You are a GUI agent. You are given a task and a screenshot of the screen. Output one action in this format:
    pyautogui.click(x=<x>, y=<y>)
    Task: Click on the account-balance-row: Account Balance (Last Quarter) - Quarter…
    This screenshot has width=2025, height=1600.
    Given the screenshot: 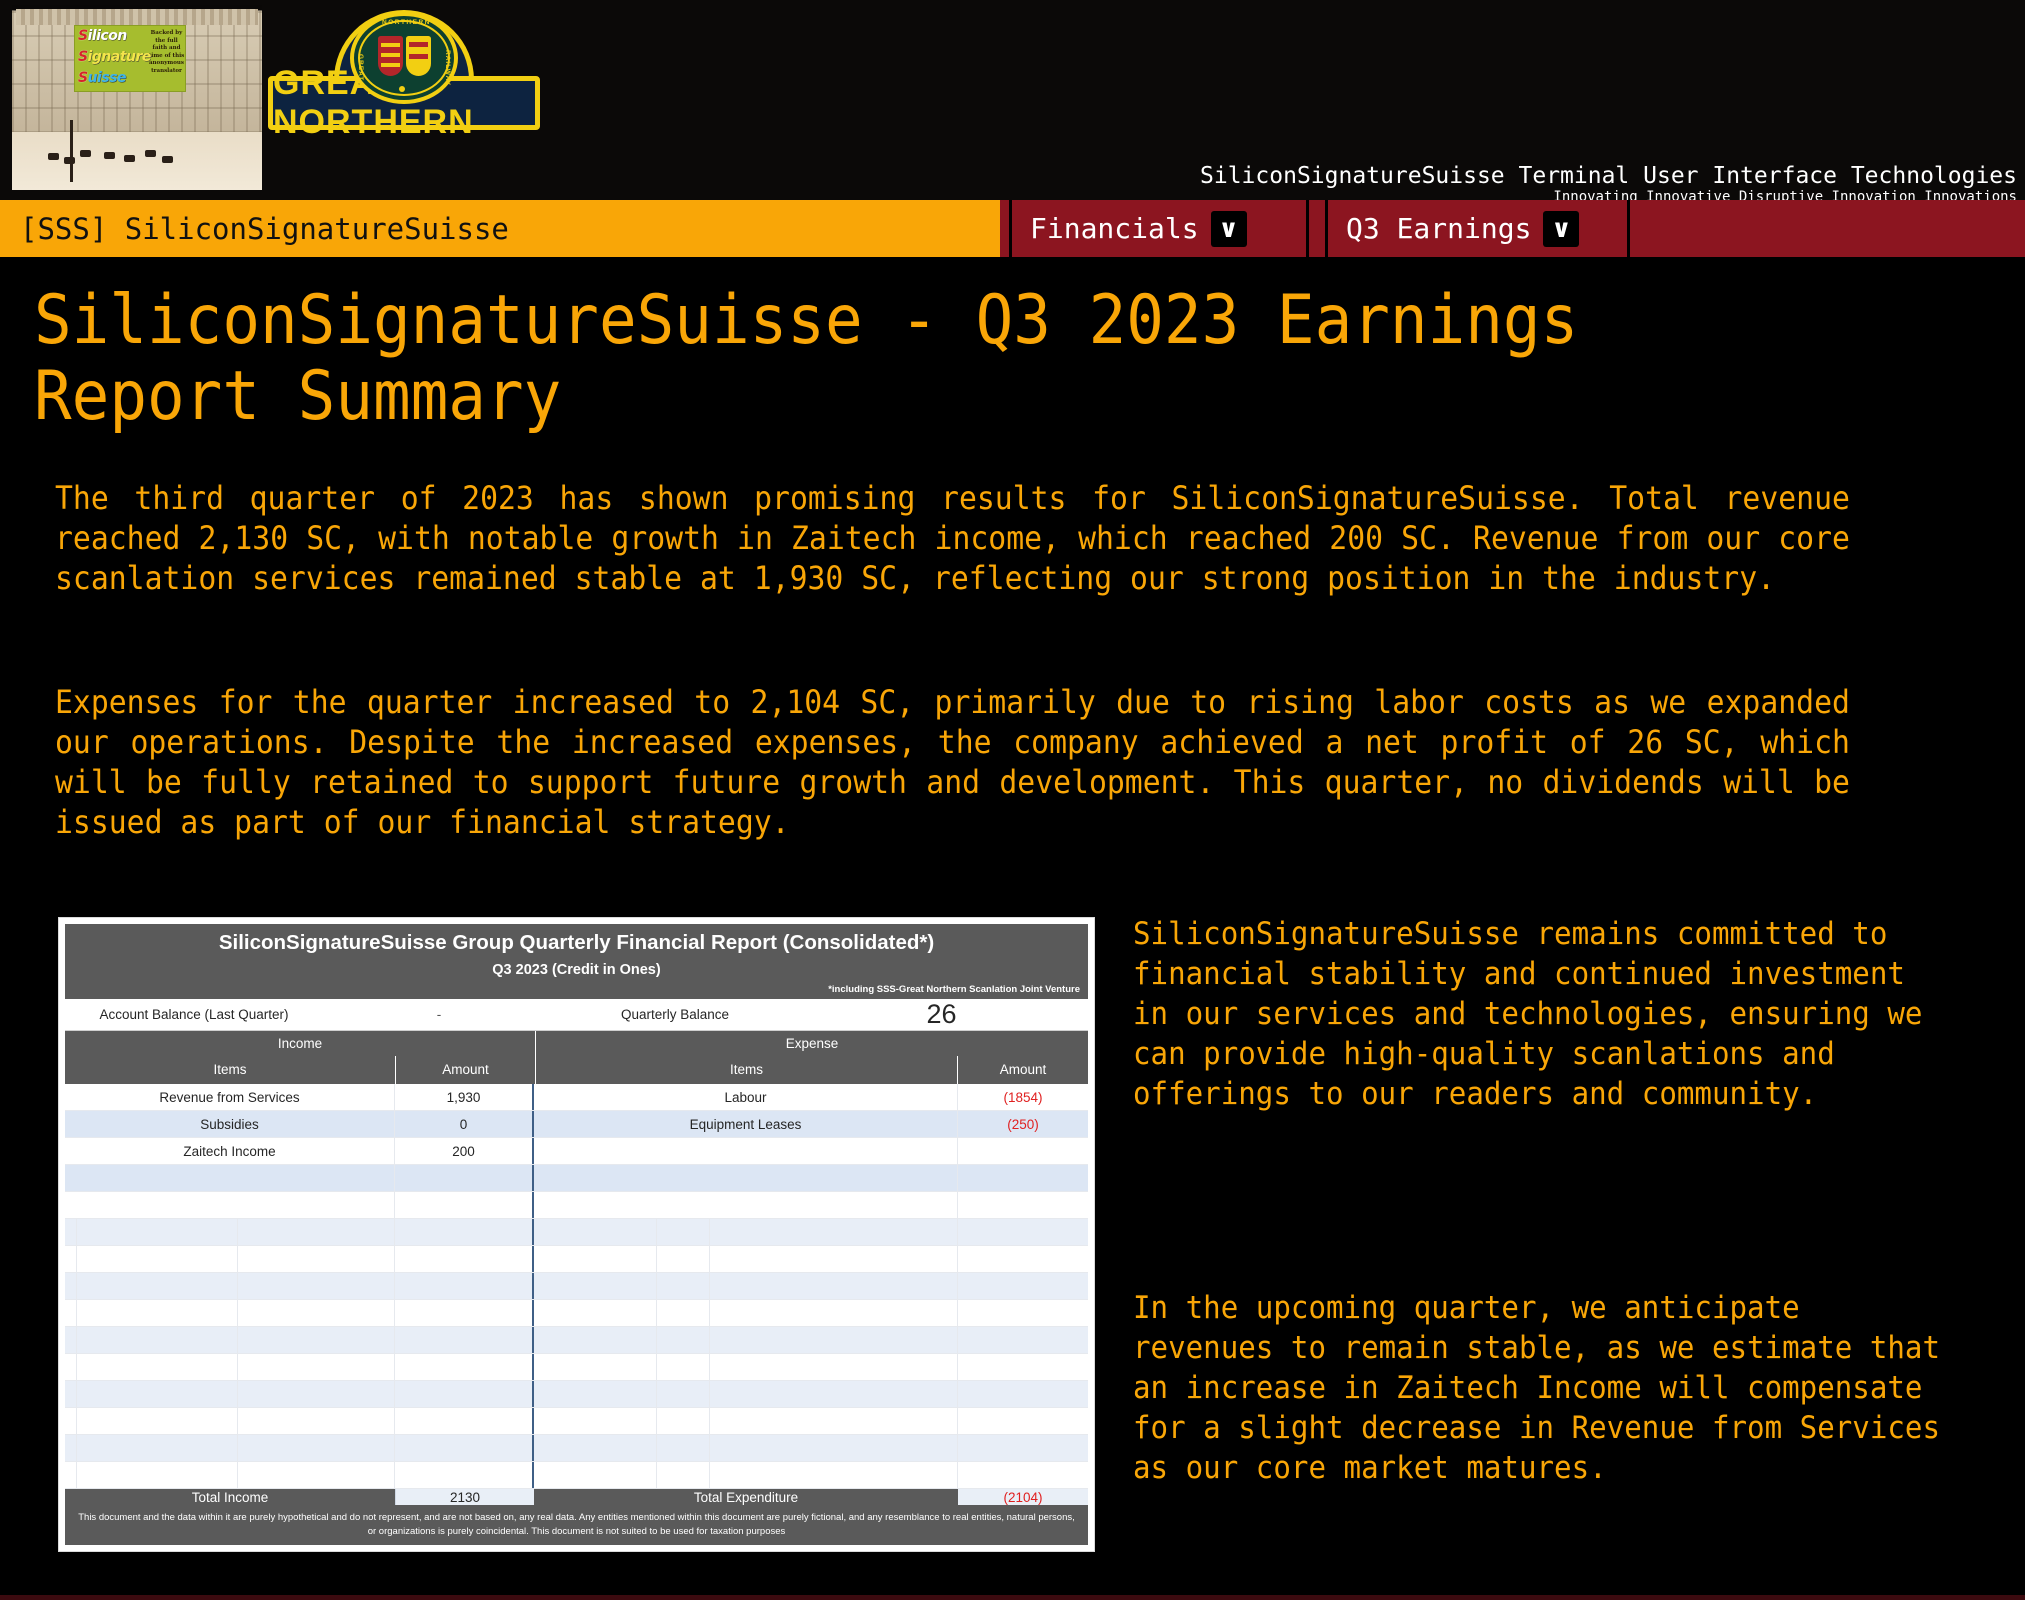 What is the action you would take?
    pyautogui.click(x=576, y=1015)
    